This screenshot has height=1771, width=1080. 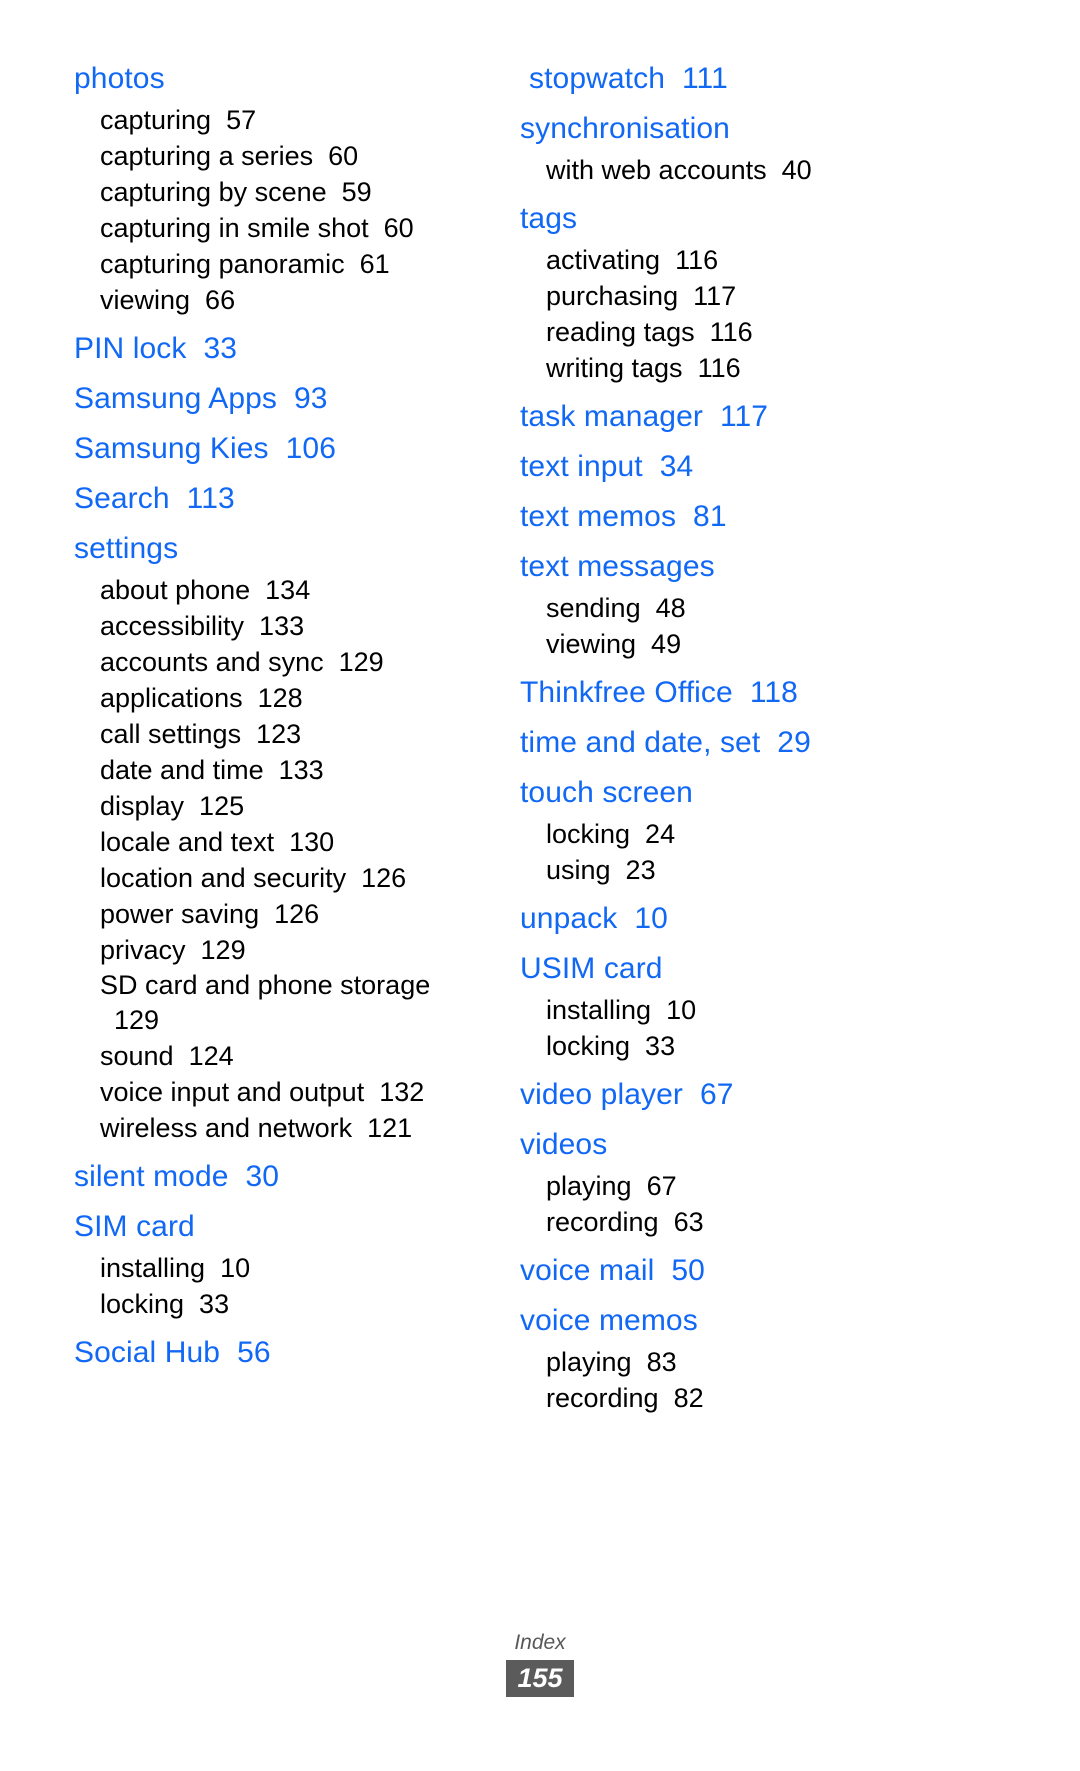 What do you see at coordinates (287, 1056) in the screenshot?
I see `index-subentry: sound 124` at bounding box center [287, 1056].